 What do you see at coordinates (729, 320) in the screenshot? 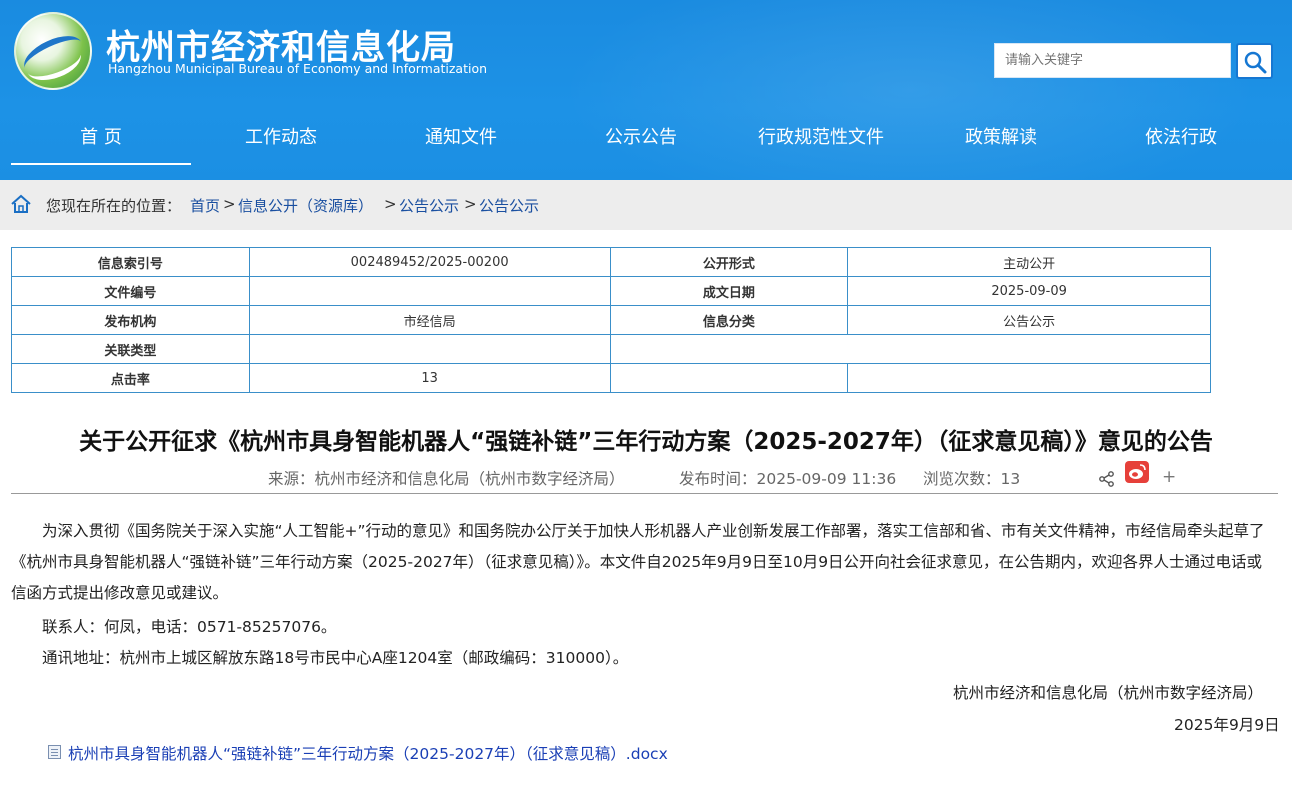
I see `table-label: 信息分类` at bounding box center [729, 320].